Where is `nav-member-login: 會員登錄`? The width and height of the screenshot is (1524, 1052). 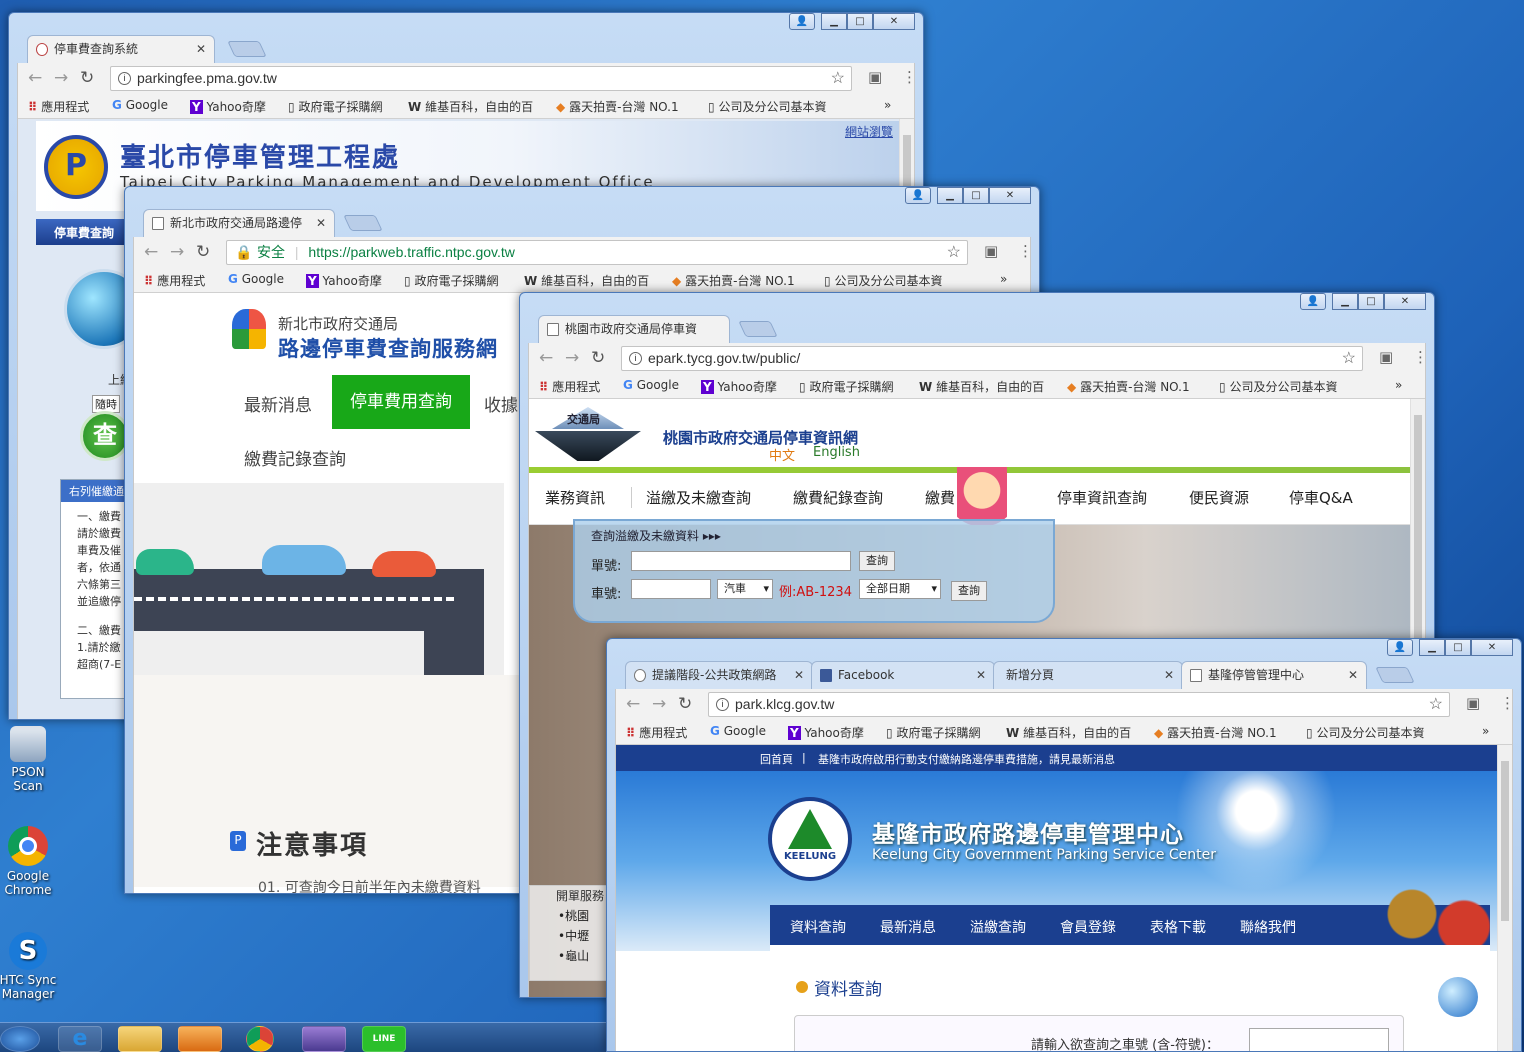 nav-member-login: 會員登錄 is located at coordinates (1088, 927).